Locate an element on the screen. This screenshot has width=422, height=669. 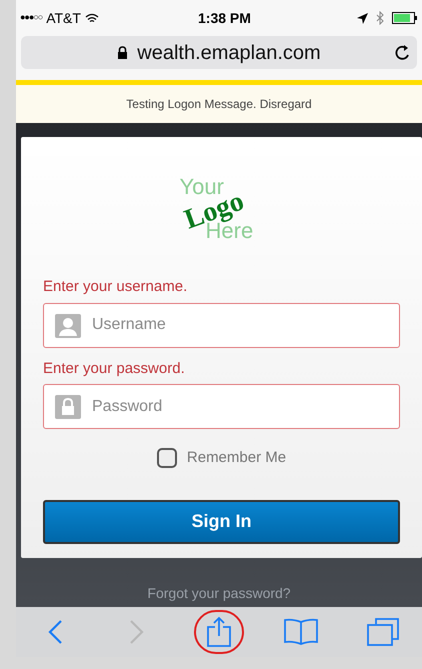
clock-time: 1:38 PM is located at coordinates (224, 18).